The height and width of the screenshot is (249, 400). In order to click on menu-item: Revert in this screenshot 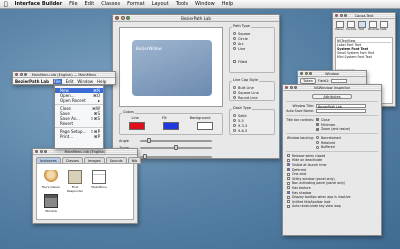, I will do `click(79, 123)`.